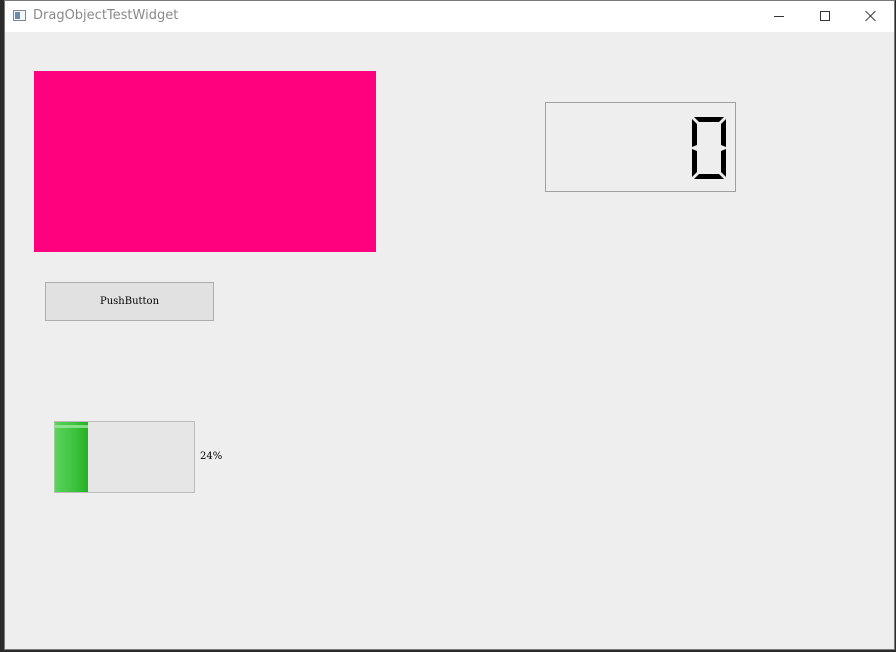 The width and height of the screenshot is (896, 652). Describe the element at coordinates (709, 148) in the screenshot. I see `lcd-digit` at that location.